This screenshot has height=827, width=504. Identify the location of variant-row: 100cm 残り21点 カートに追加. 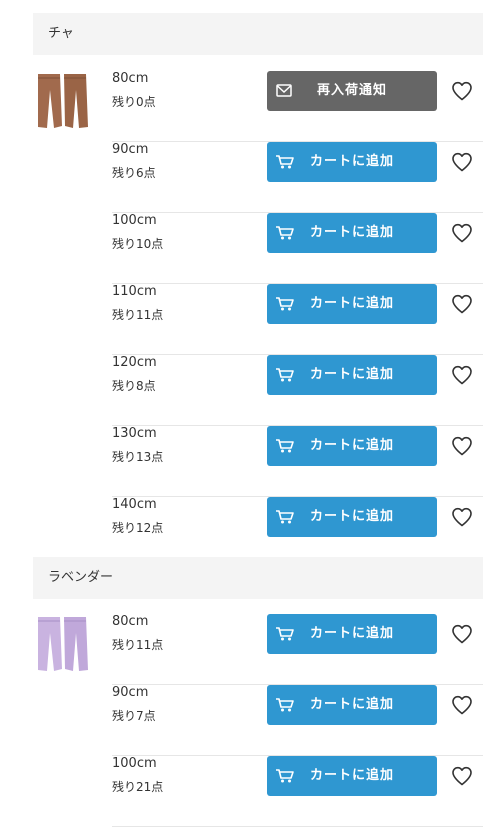
(297, 791).